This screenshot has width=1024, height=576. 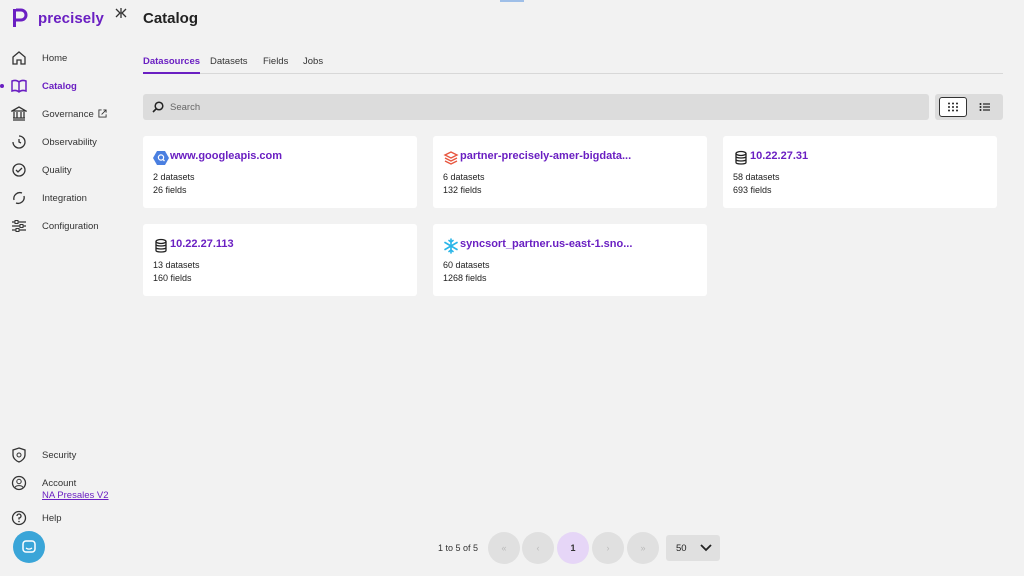 What do you see at coordinates (860, 172) in the screenshot?
I see `datasource-card: 10.22.27.31 58 datasets 693 fields` at bounding box center [860, 172].